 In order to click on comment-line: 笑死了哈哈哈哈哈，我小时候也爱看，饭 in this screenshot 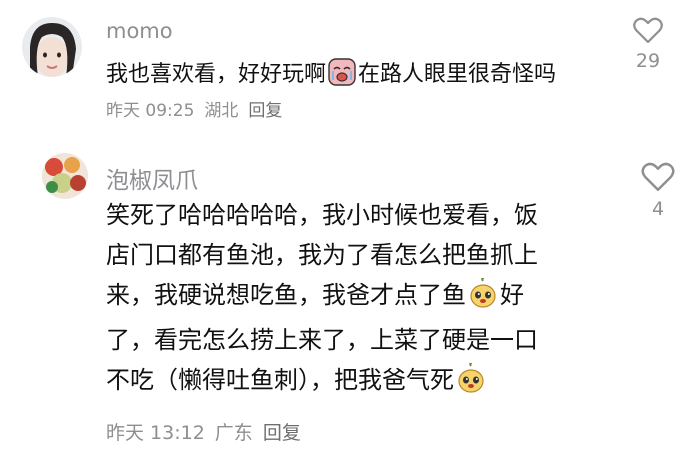, I will do `click(322, 215)`.